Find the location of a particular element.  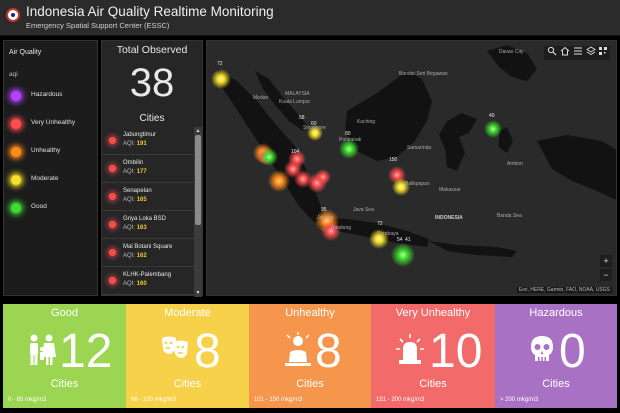

marker-label: 104 is located at coordinates (295, 152).